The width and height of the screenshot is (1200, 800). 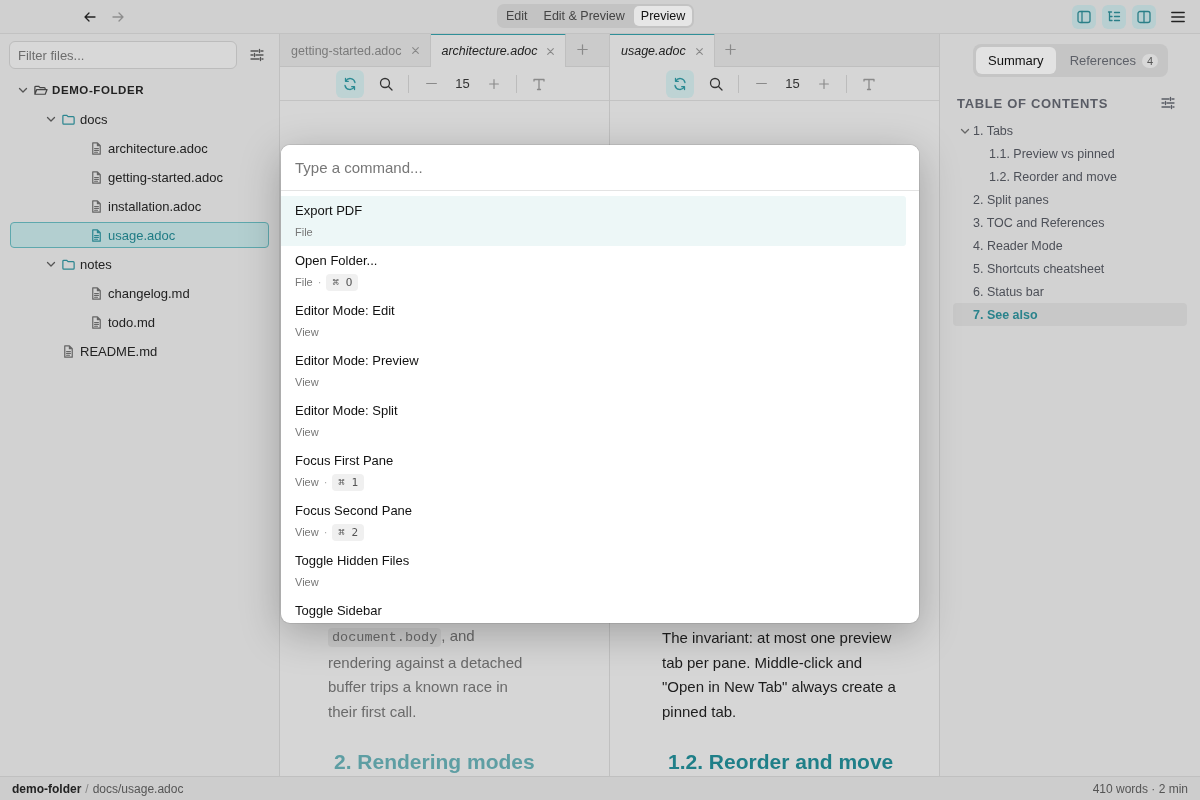 What do you see at coordinates (593, 609) in the screenshot?
I see `command-item: Toggle Sidebar` at bounding box center [593, 609].